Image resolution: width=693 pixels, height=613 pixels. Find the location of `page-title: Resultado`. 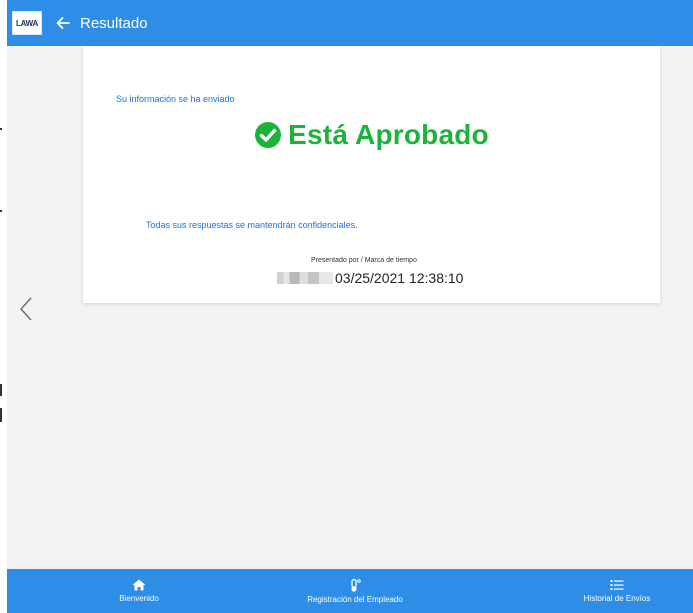

page-title: Resultado is located at coordinates (114, 23).